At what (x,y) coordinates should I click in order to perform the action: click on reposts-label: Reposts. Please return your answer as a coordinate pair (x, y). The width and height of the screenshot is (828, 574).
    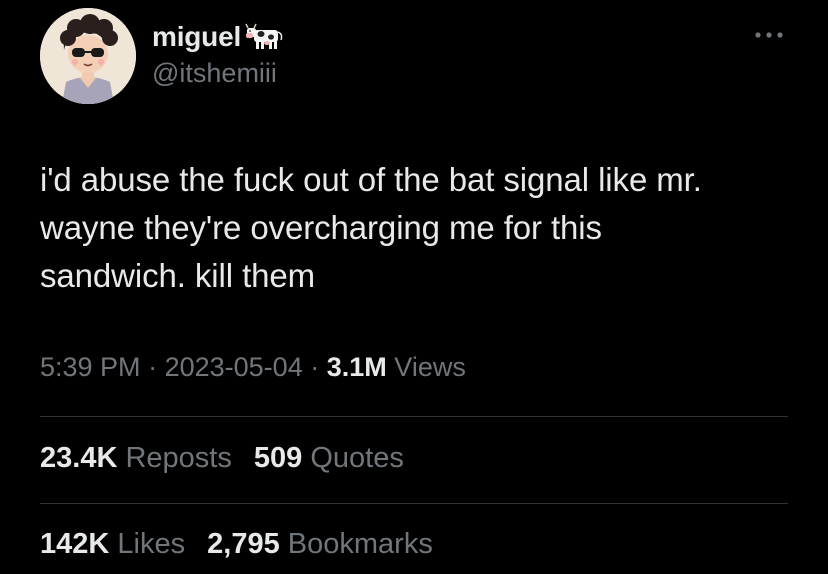
    Looking at the image, I should click on (178, 458).